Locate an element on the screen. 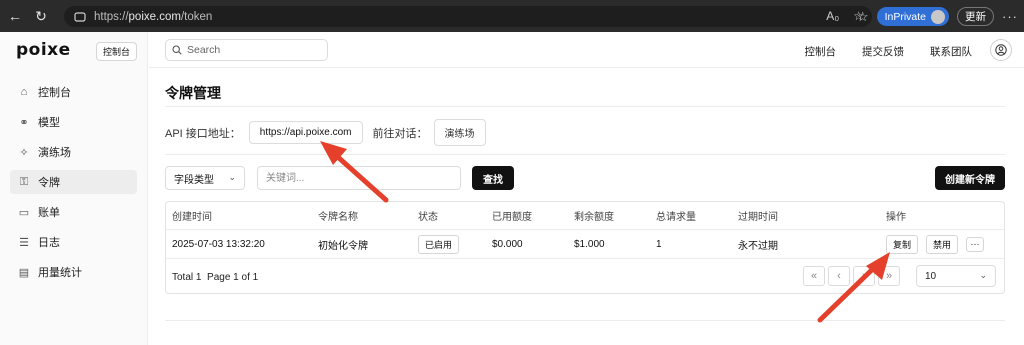 The image size is (1024, 345). back-icon: ← is located at coordinates (15, 16).